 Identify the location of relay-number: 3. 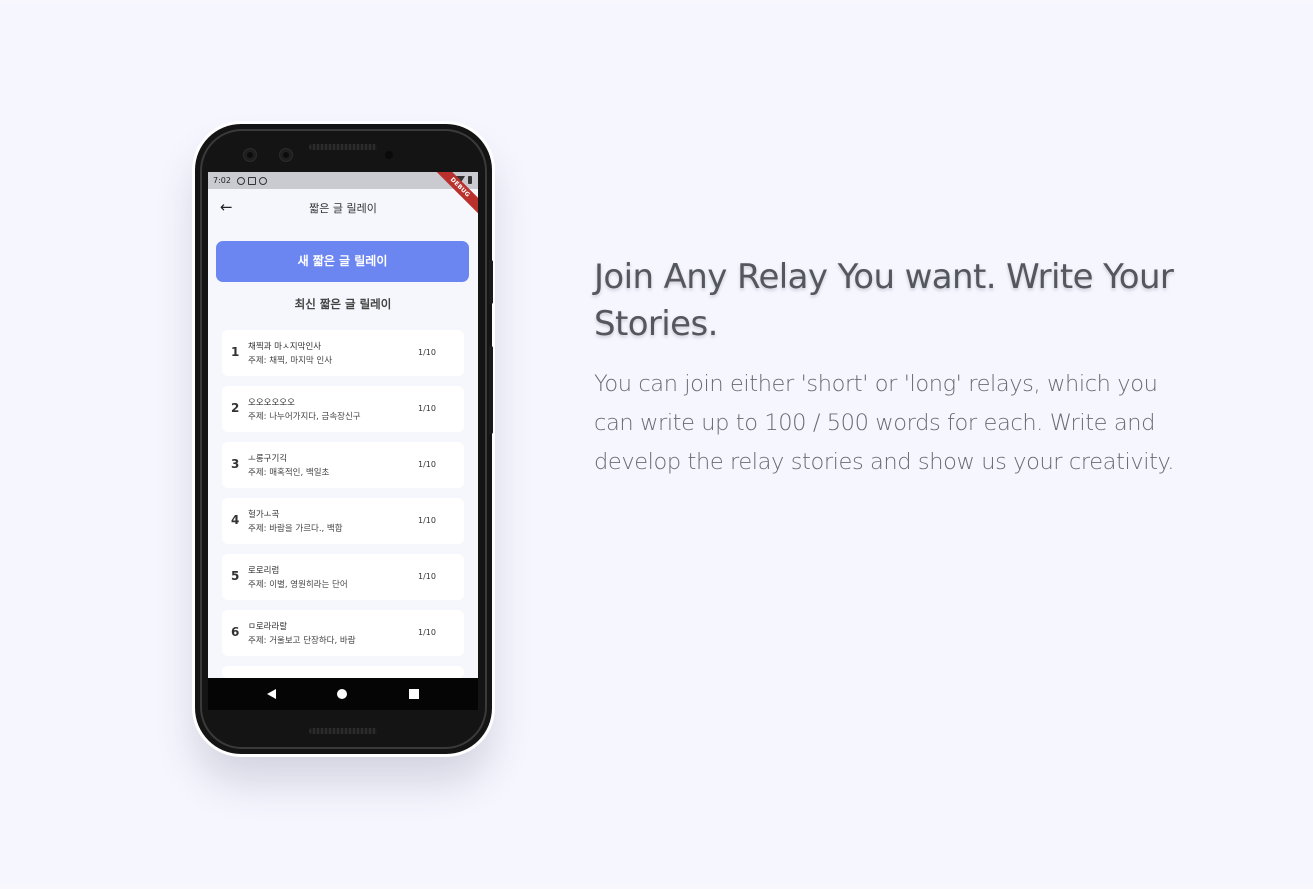
(235, 464).